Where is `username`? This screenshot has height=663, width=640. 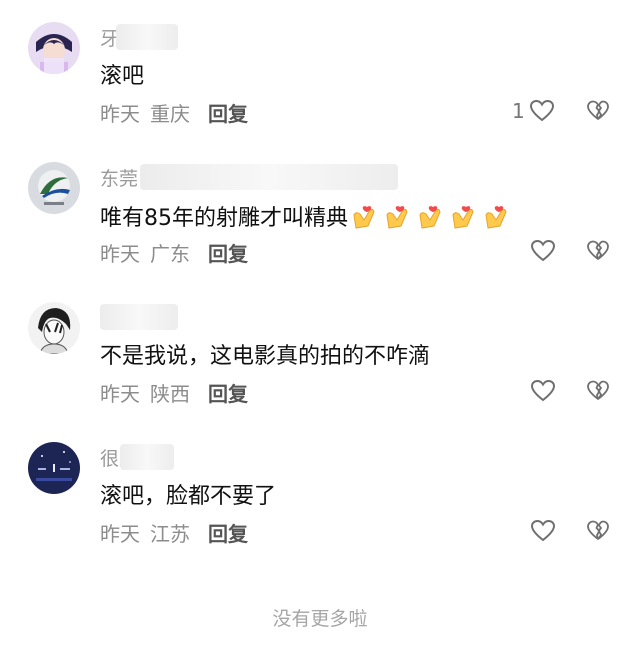
username is located at coordinates (140, 317).